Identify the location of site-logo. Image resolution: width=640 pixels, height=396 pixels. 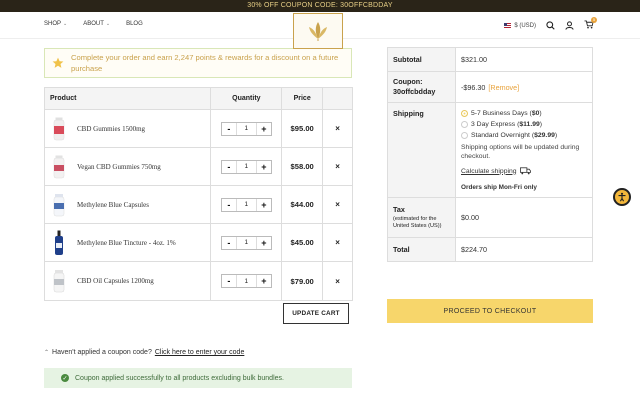
(318, 31).